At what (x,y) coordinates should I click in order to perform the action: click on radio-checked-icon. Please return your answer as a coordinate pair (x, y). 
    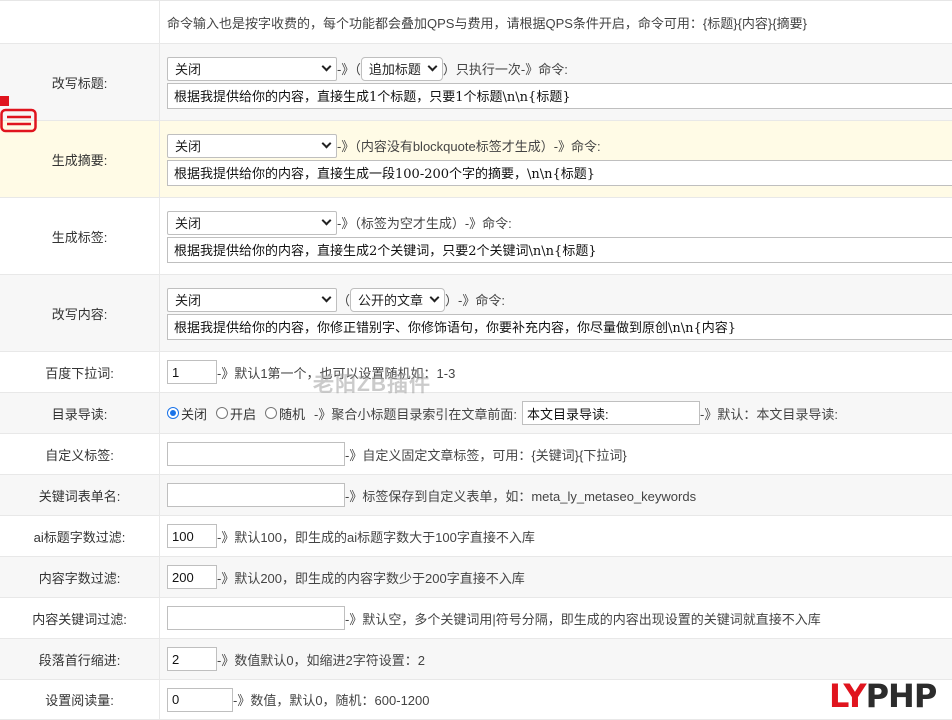
    Looking at the image, I should click on (173, 413).